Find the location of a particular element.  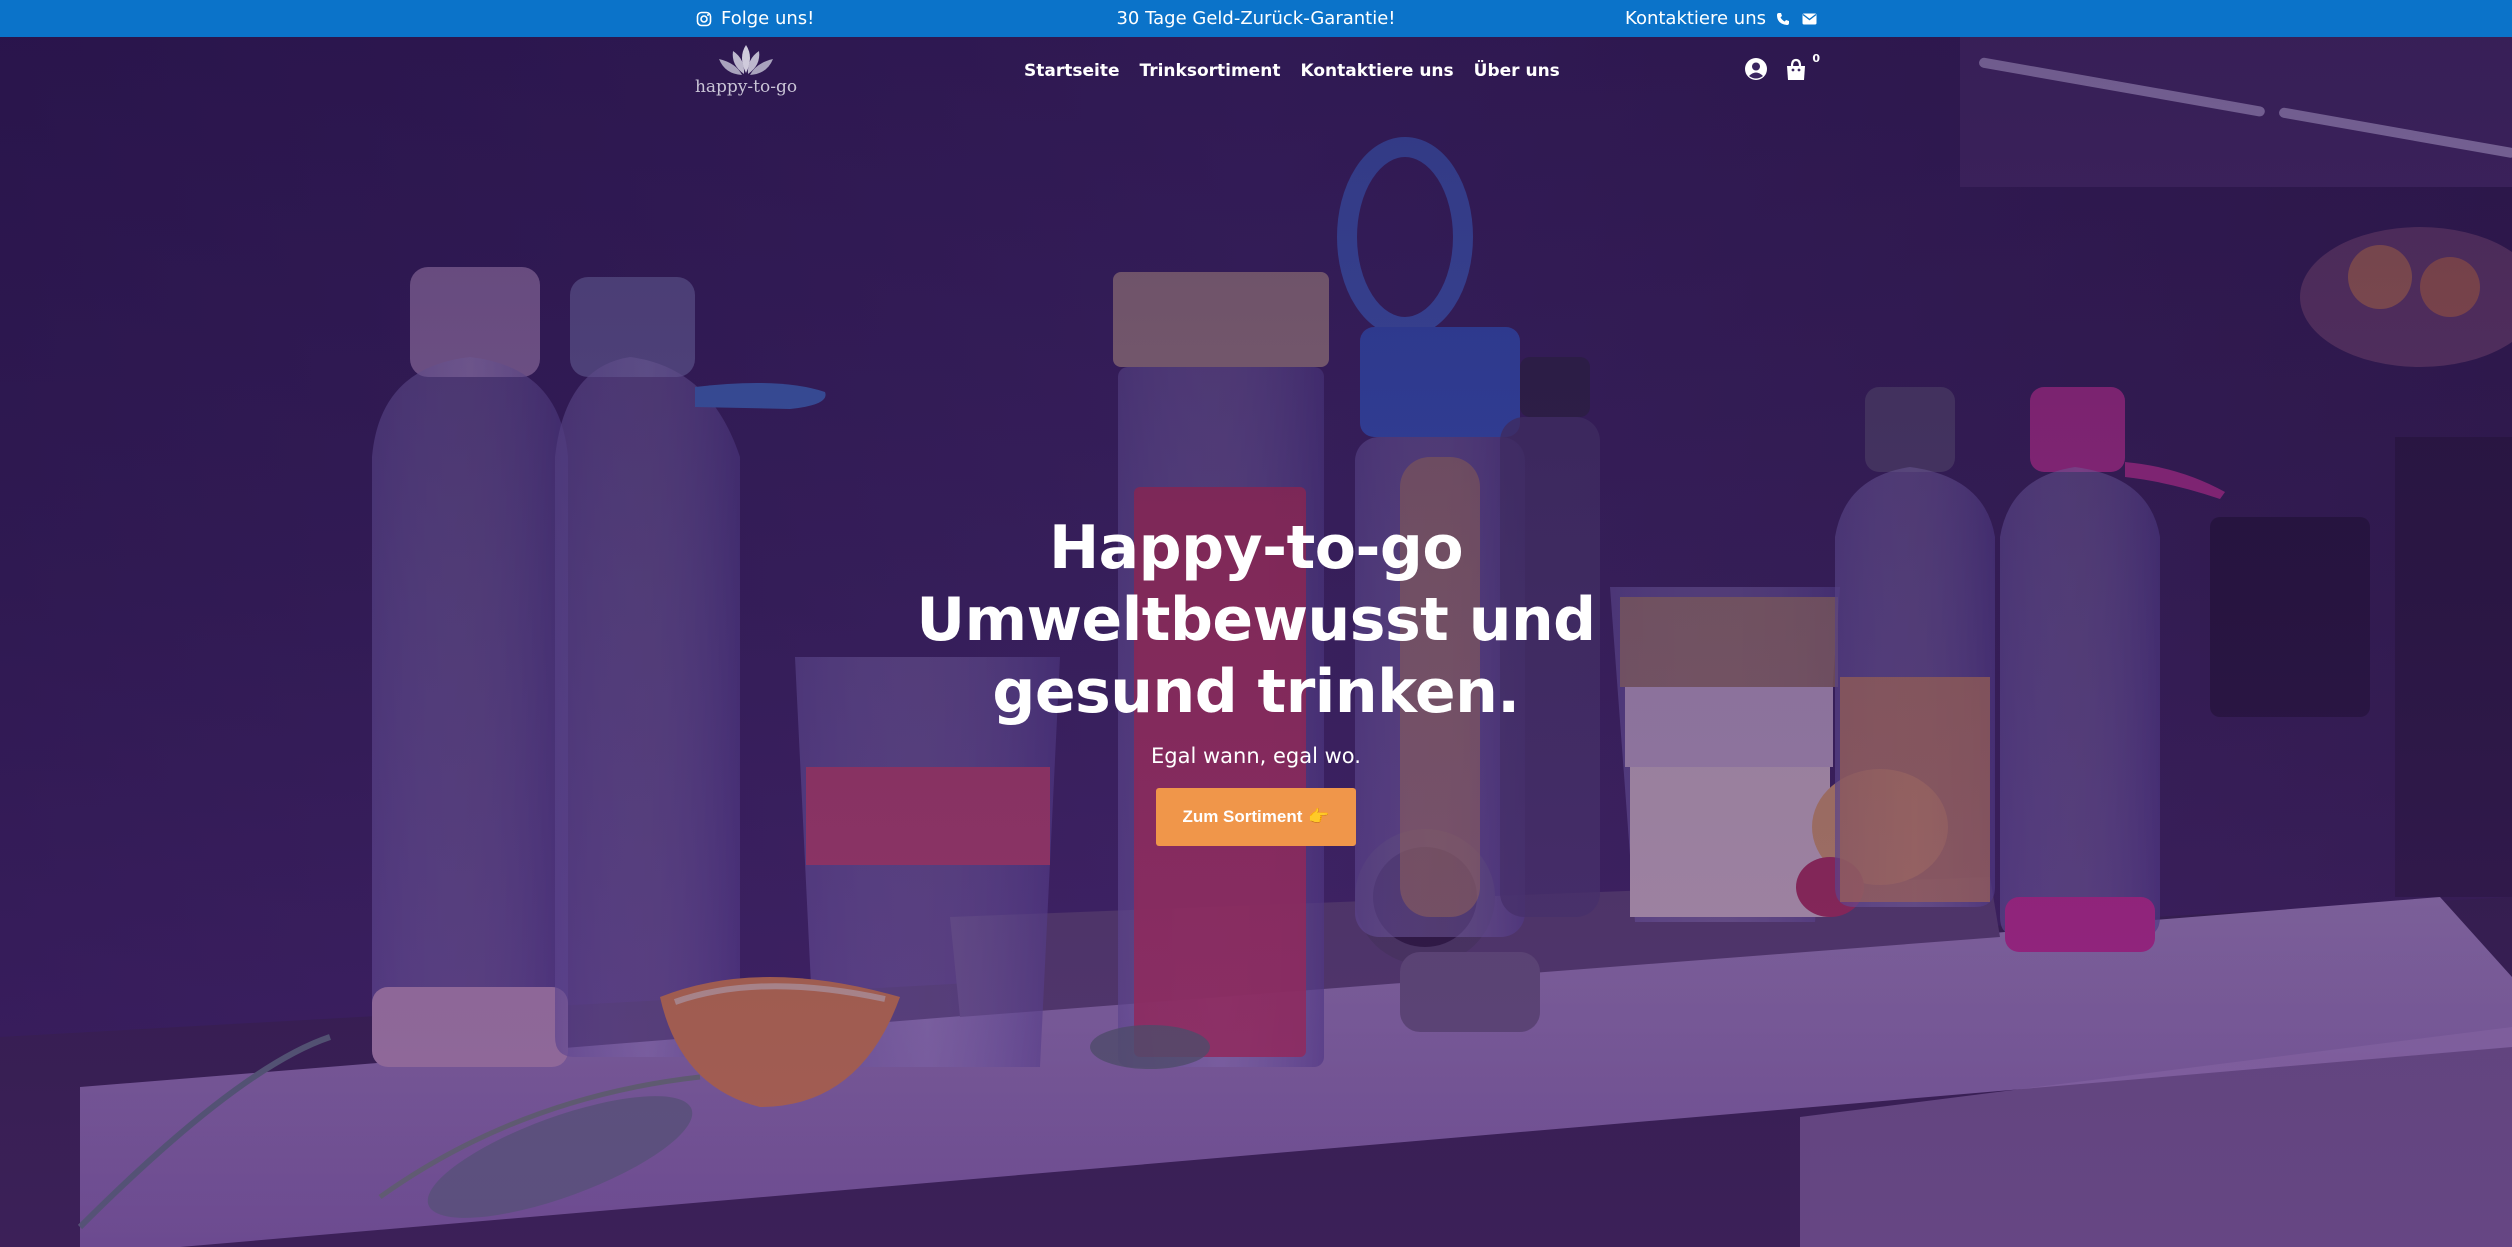

follow-us-label: Folge uns! is located at coordinates (768, 18).